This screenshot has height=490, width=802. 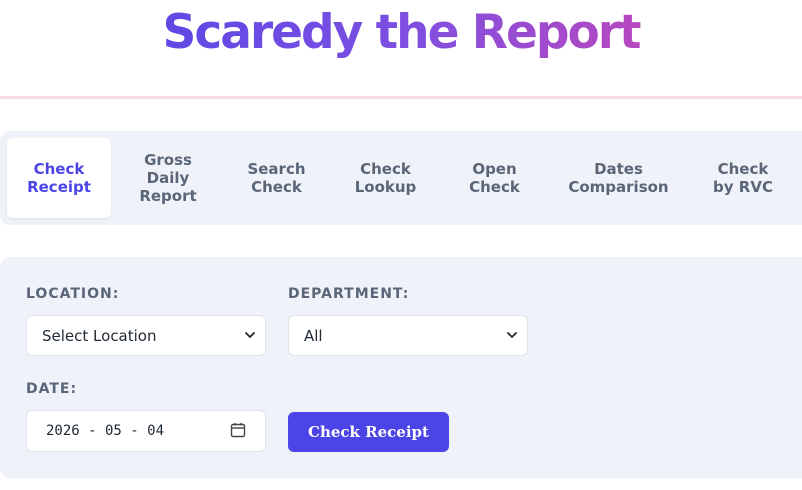 I want to click on tab-dates-comparison: Dates Comparison, so click(x=618, y=178).